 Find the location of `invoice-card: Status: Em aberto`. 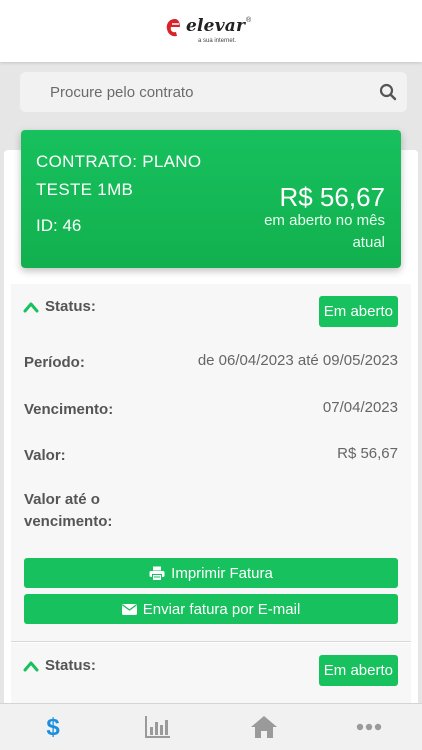

invoice-card: Status: Em aberto is located at coordinates (211, 673).